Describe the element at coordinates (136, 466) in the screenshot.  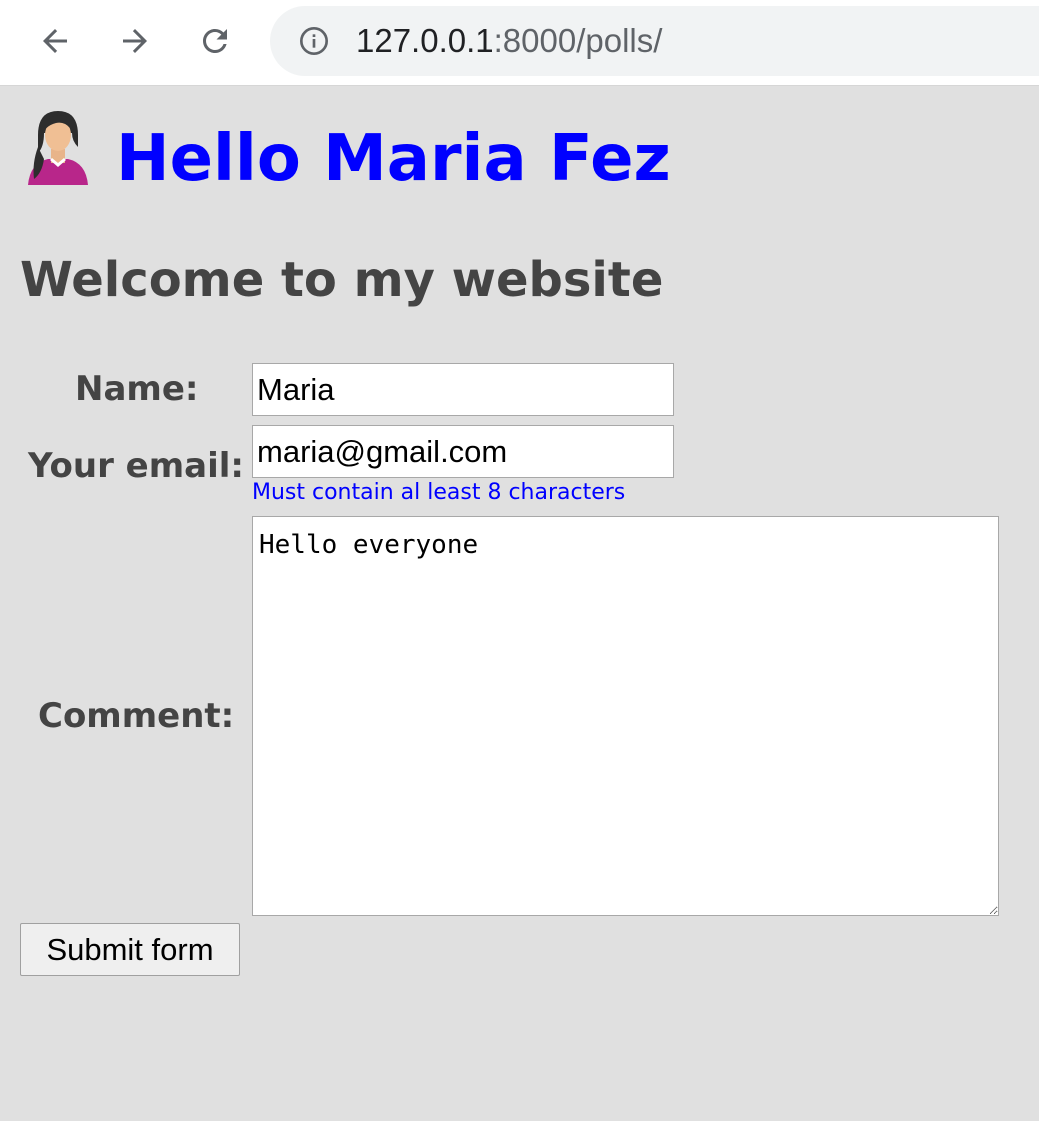
I see `email-label: Your email:` at that location.